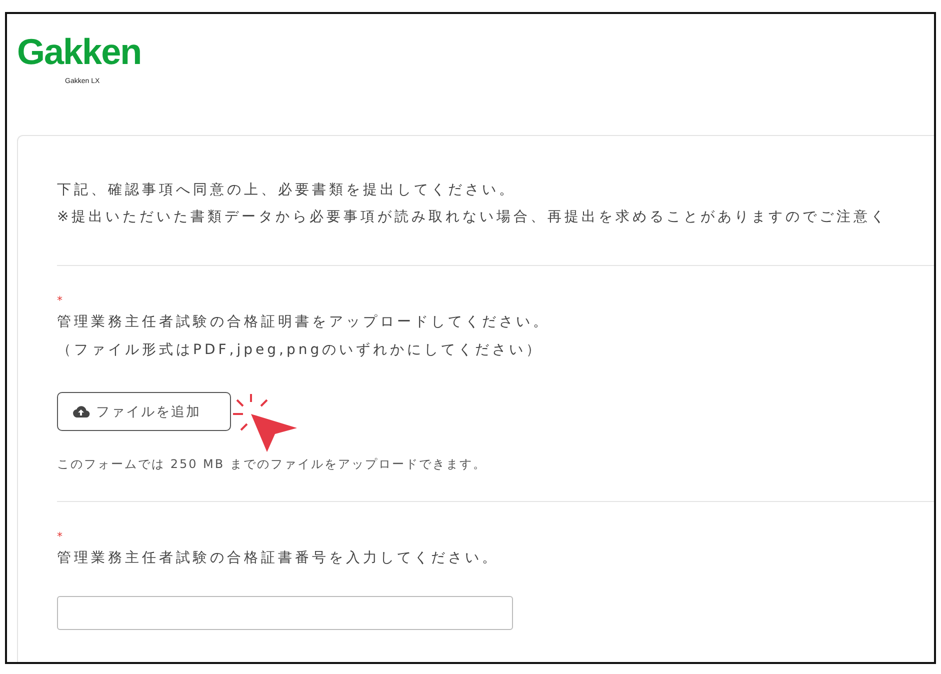  What do you see at coordinates (79, 52) in the screenshot?
I see `logo: Gakken` at bounding box center [79, 52].